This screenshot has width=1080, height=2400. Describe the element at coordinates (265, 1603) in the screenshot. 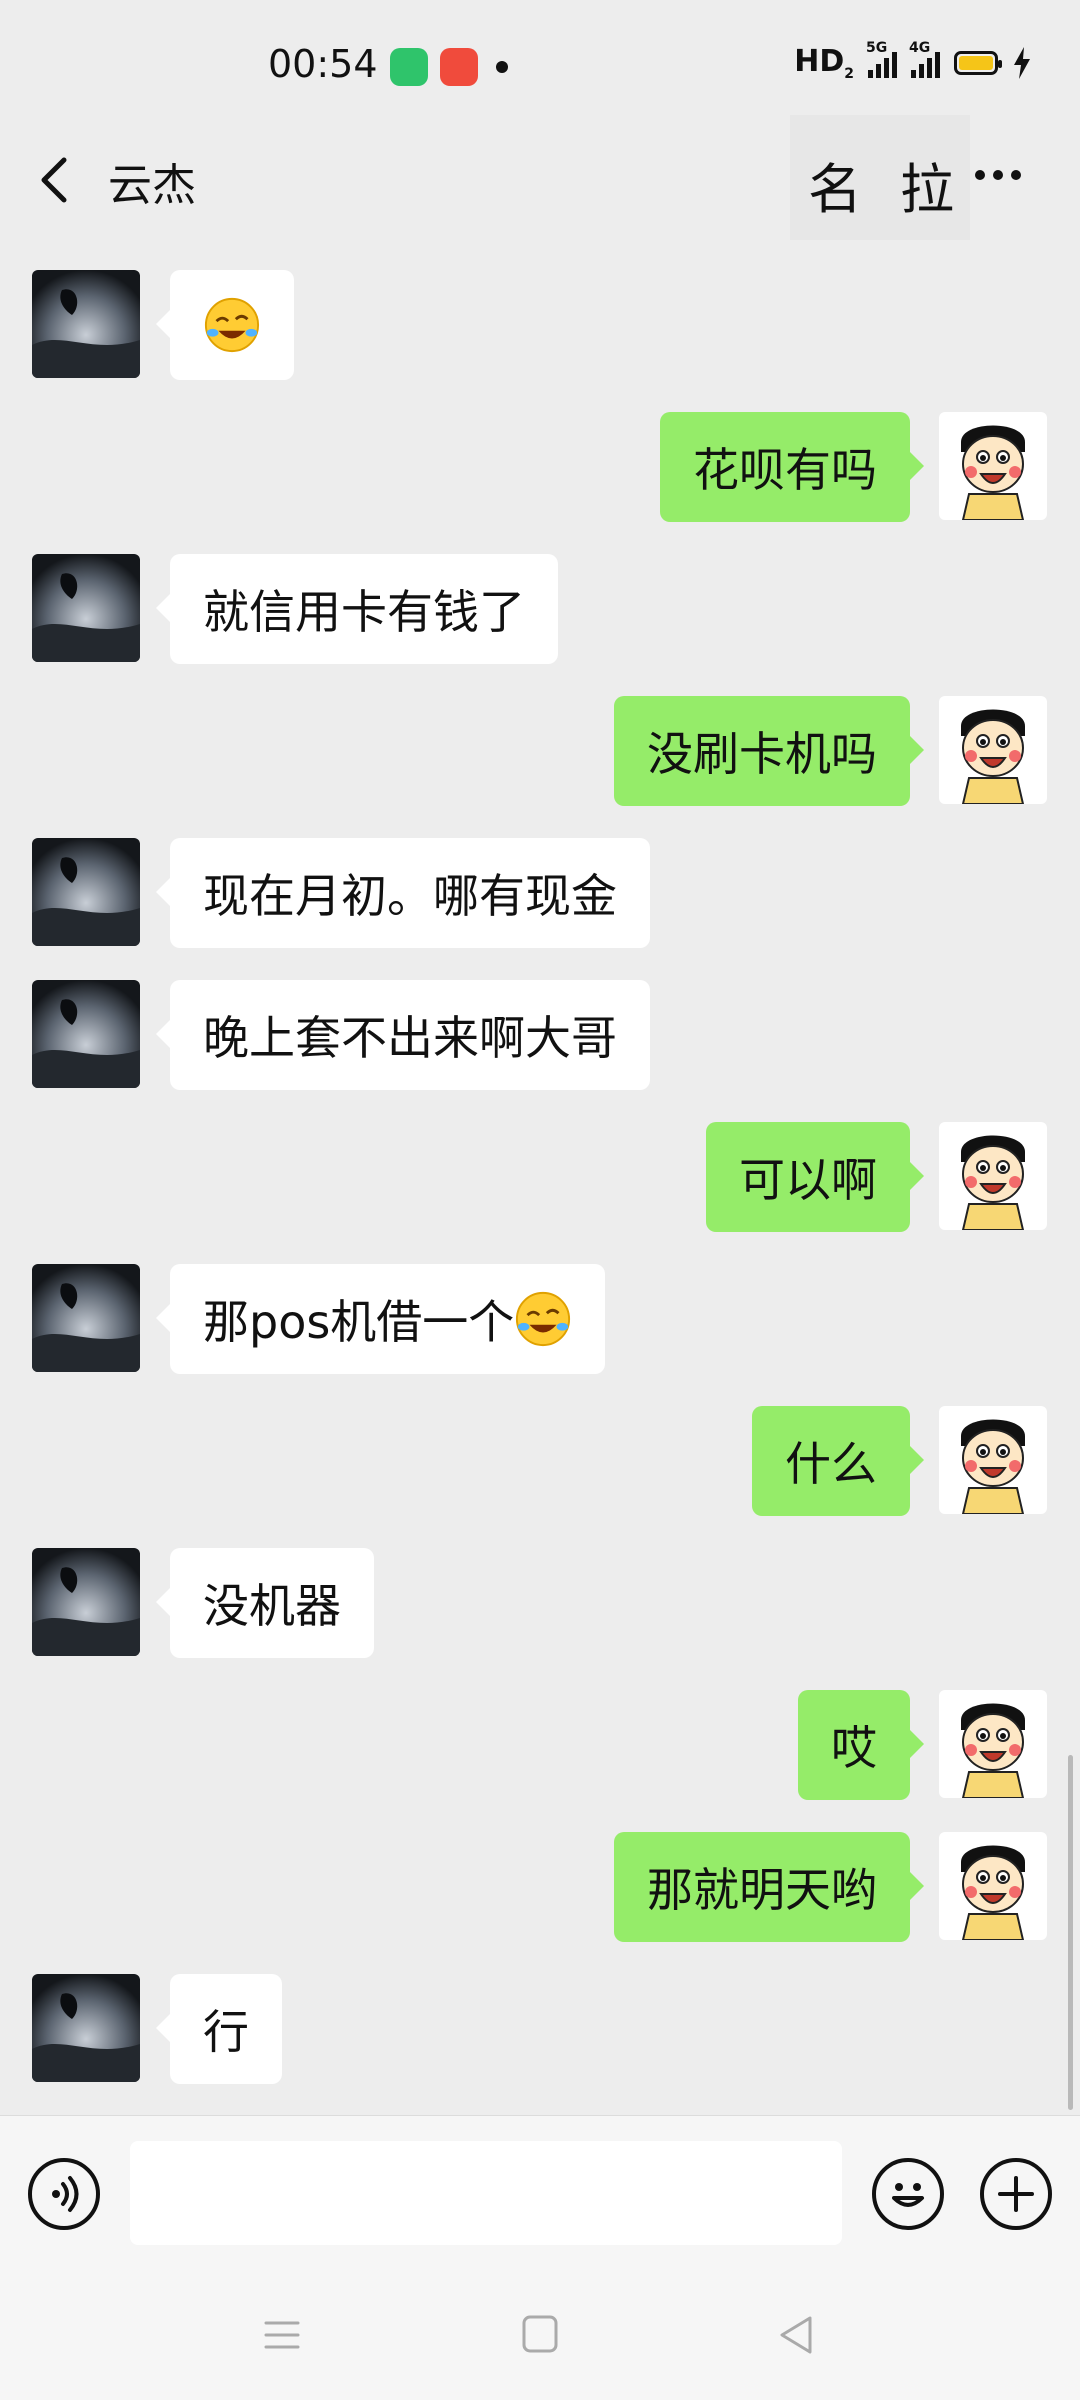

I see `message-bubble: 没机器` at that location.